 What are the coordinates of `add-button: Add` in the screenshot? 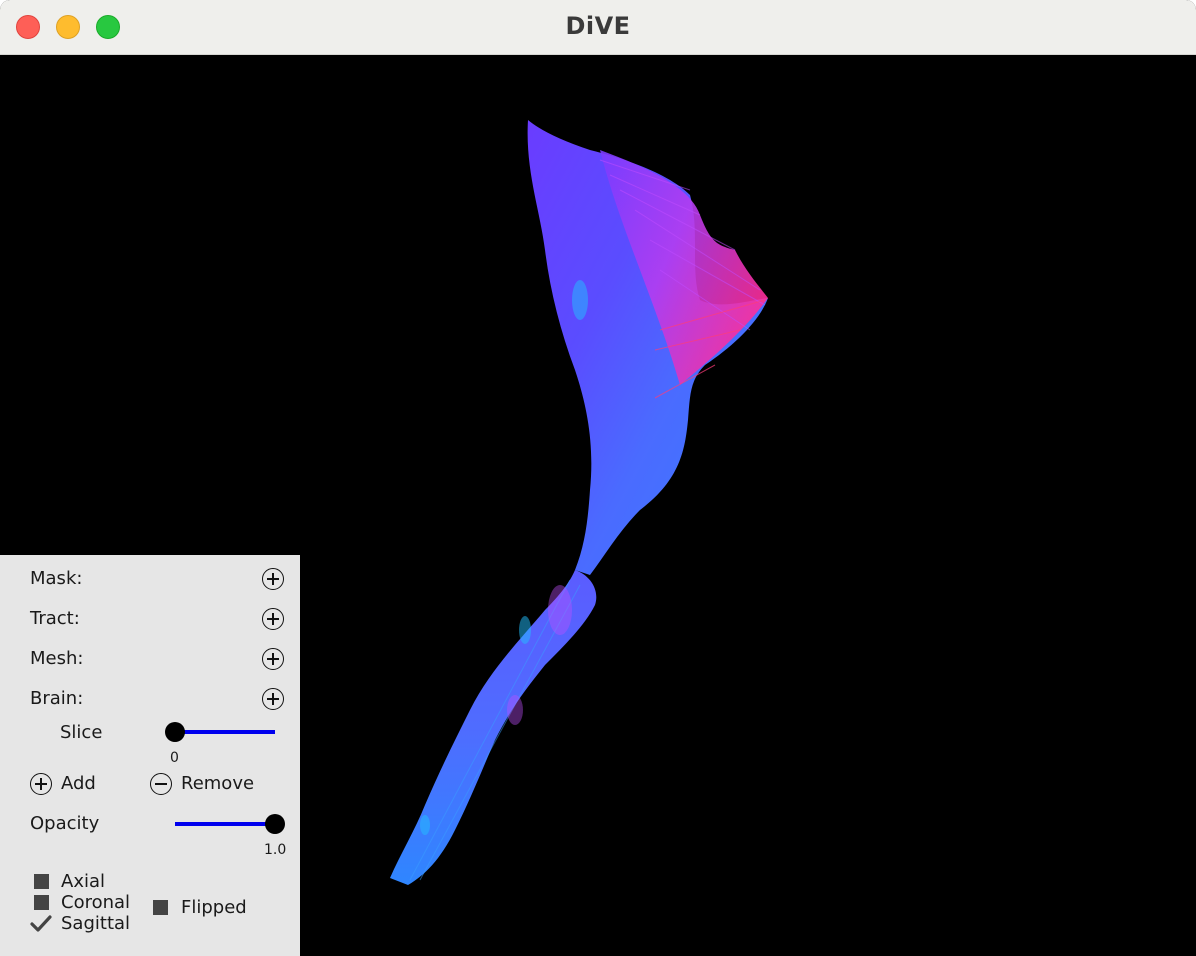 It's located at (78, 783).